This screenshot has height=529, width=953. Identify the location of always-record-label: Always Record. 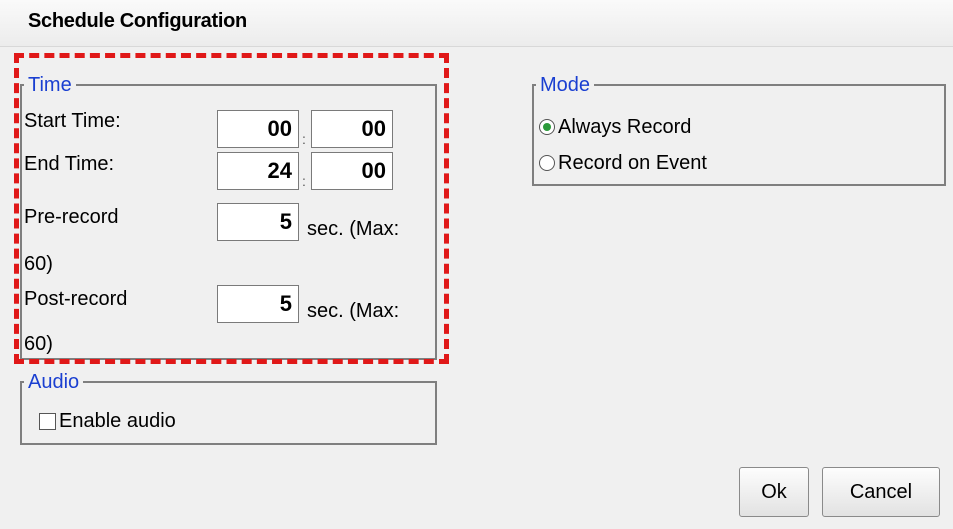
(624, 127).